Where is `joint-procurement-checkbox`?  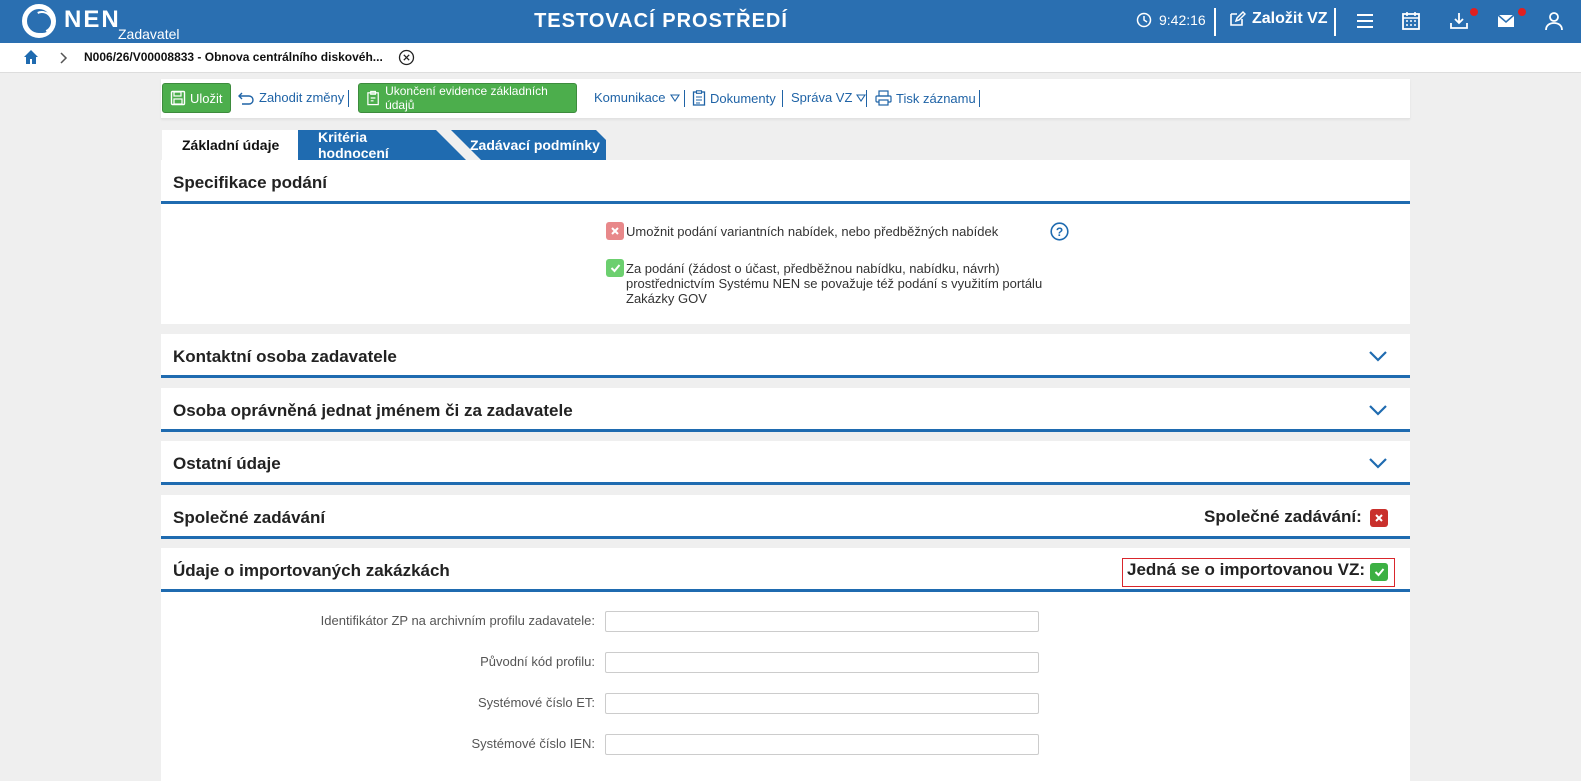
joint-procurement-checkbox is located at coordinates (1379, 518).